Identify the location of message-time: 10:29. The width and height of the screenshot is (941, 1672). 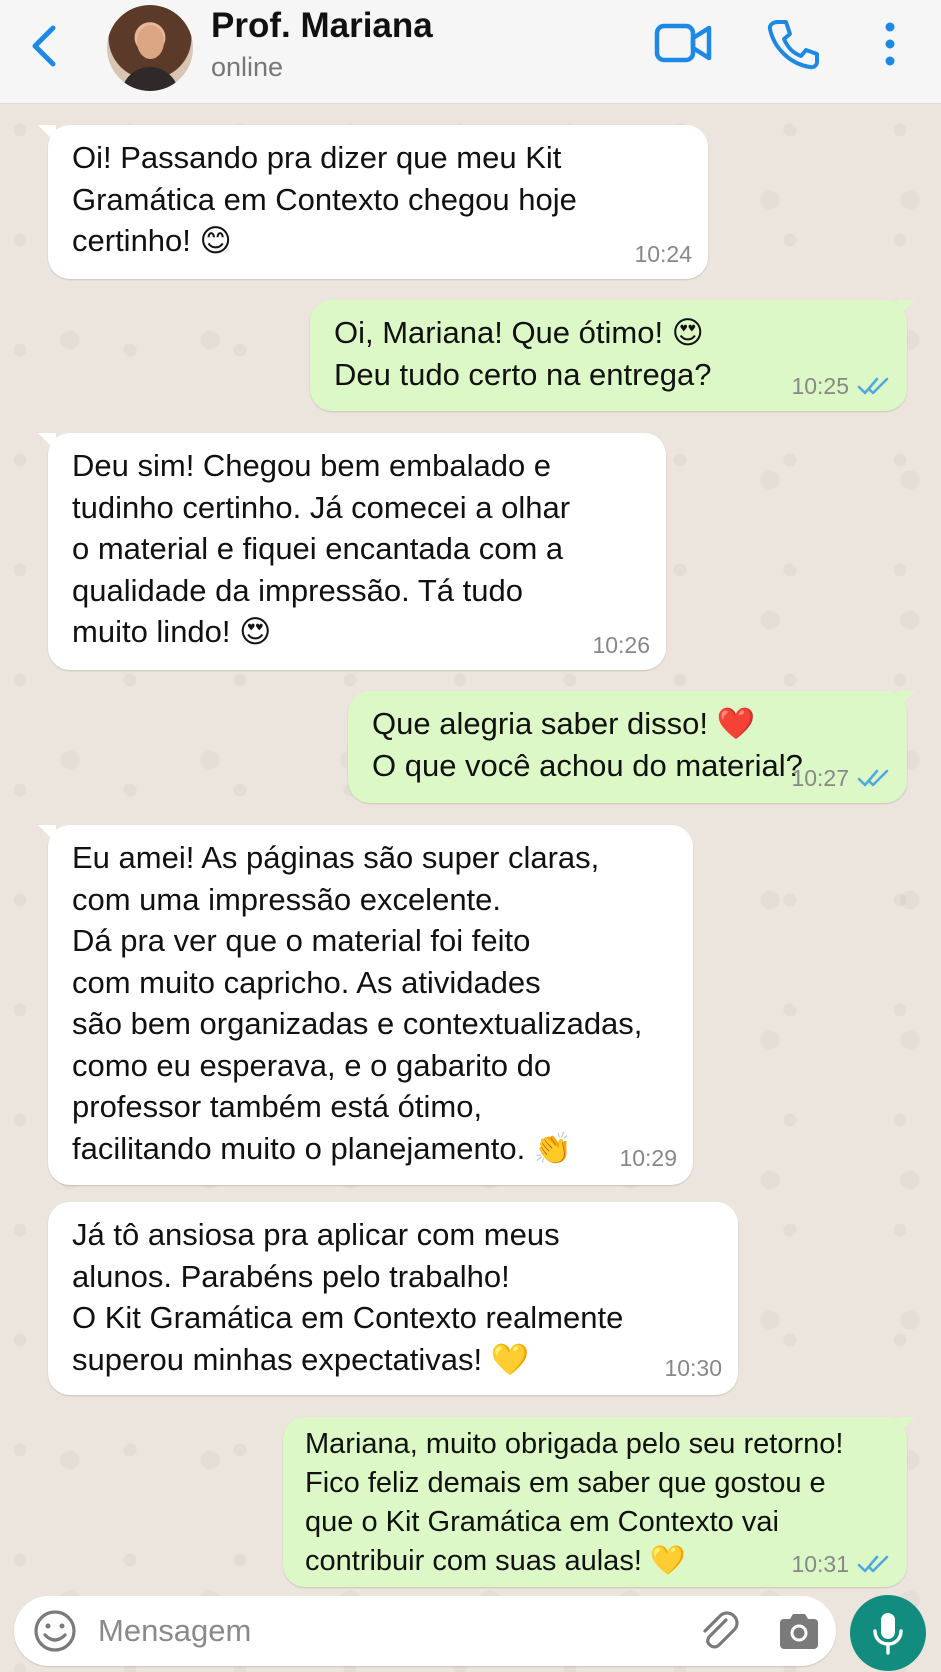
(648, 1158).